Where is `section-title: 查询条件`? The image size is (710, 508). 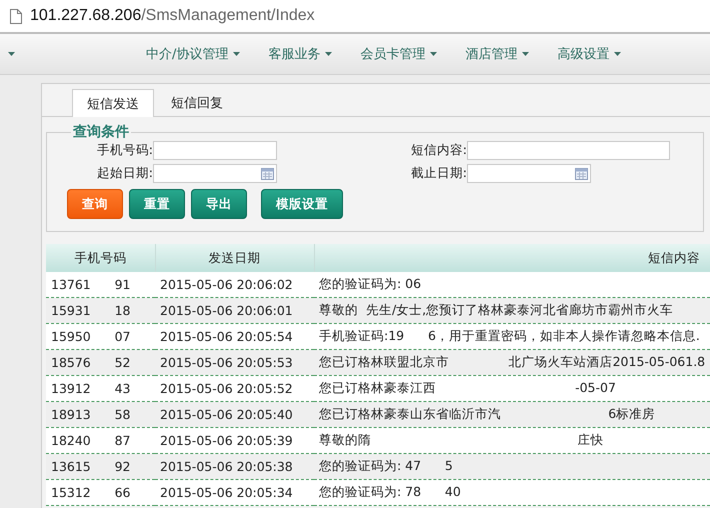
section-title: 查询条件 is located at coordinates (101, 132).